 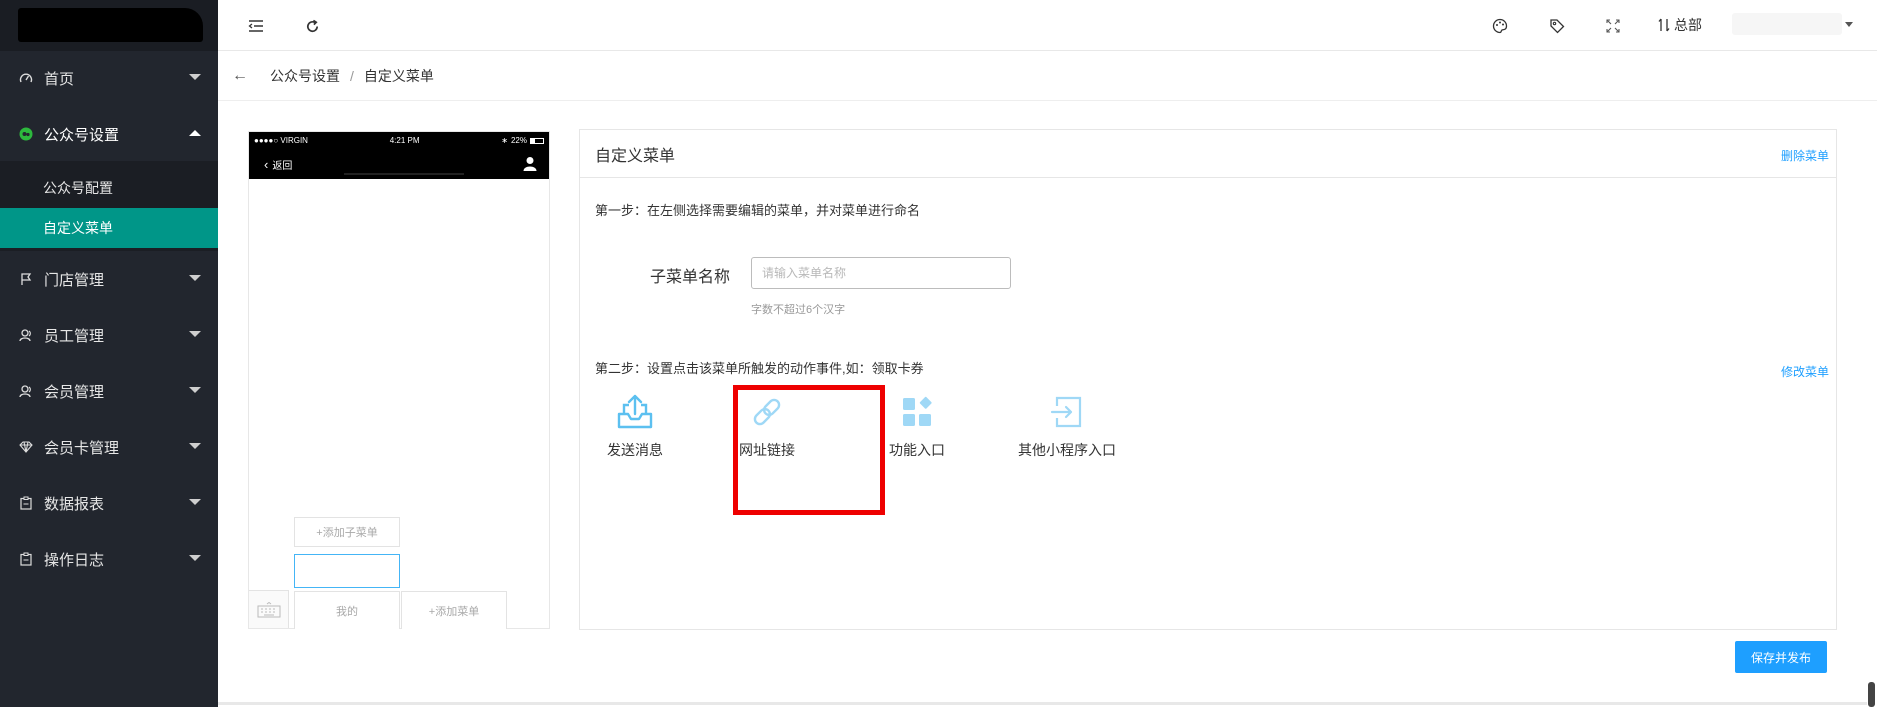 I want to click on menu-toggle-icon, so click(x=256, y=26).